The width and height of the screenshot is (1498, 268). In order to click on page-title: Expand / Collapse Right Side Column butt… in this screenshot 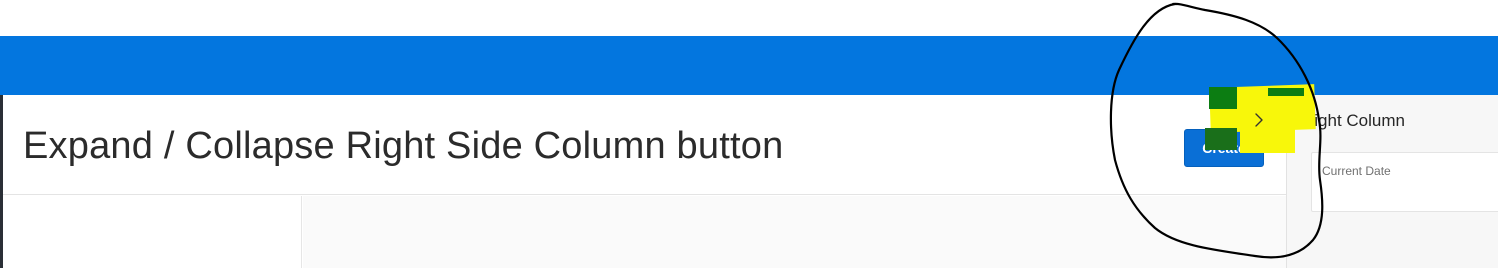, I will do `click(403, 146)`.